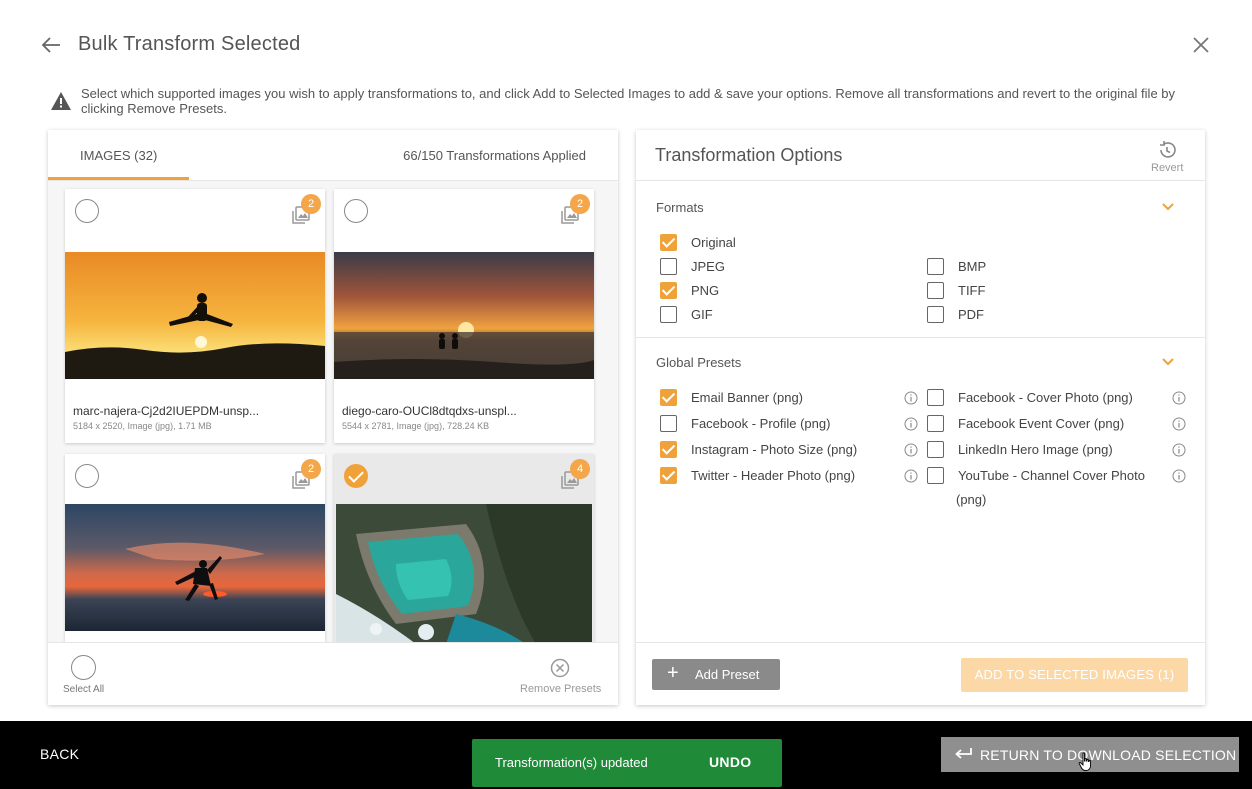  I want to click on option-label: Email Banner (png), so click(747, 397).